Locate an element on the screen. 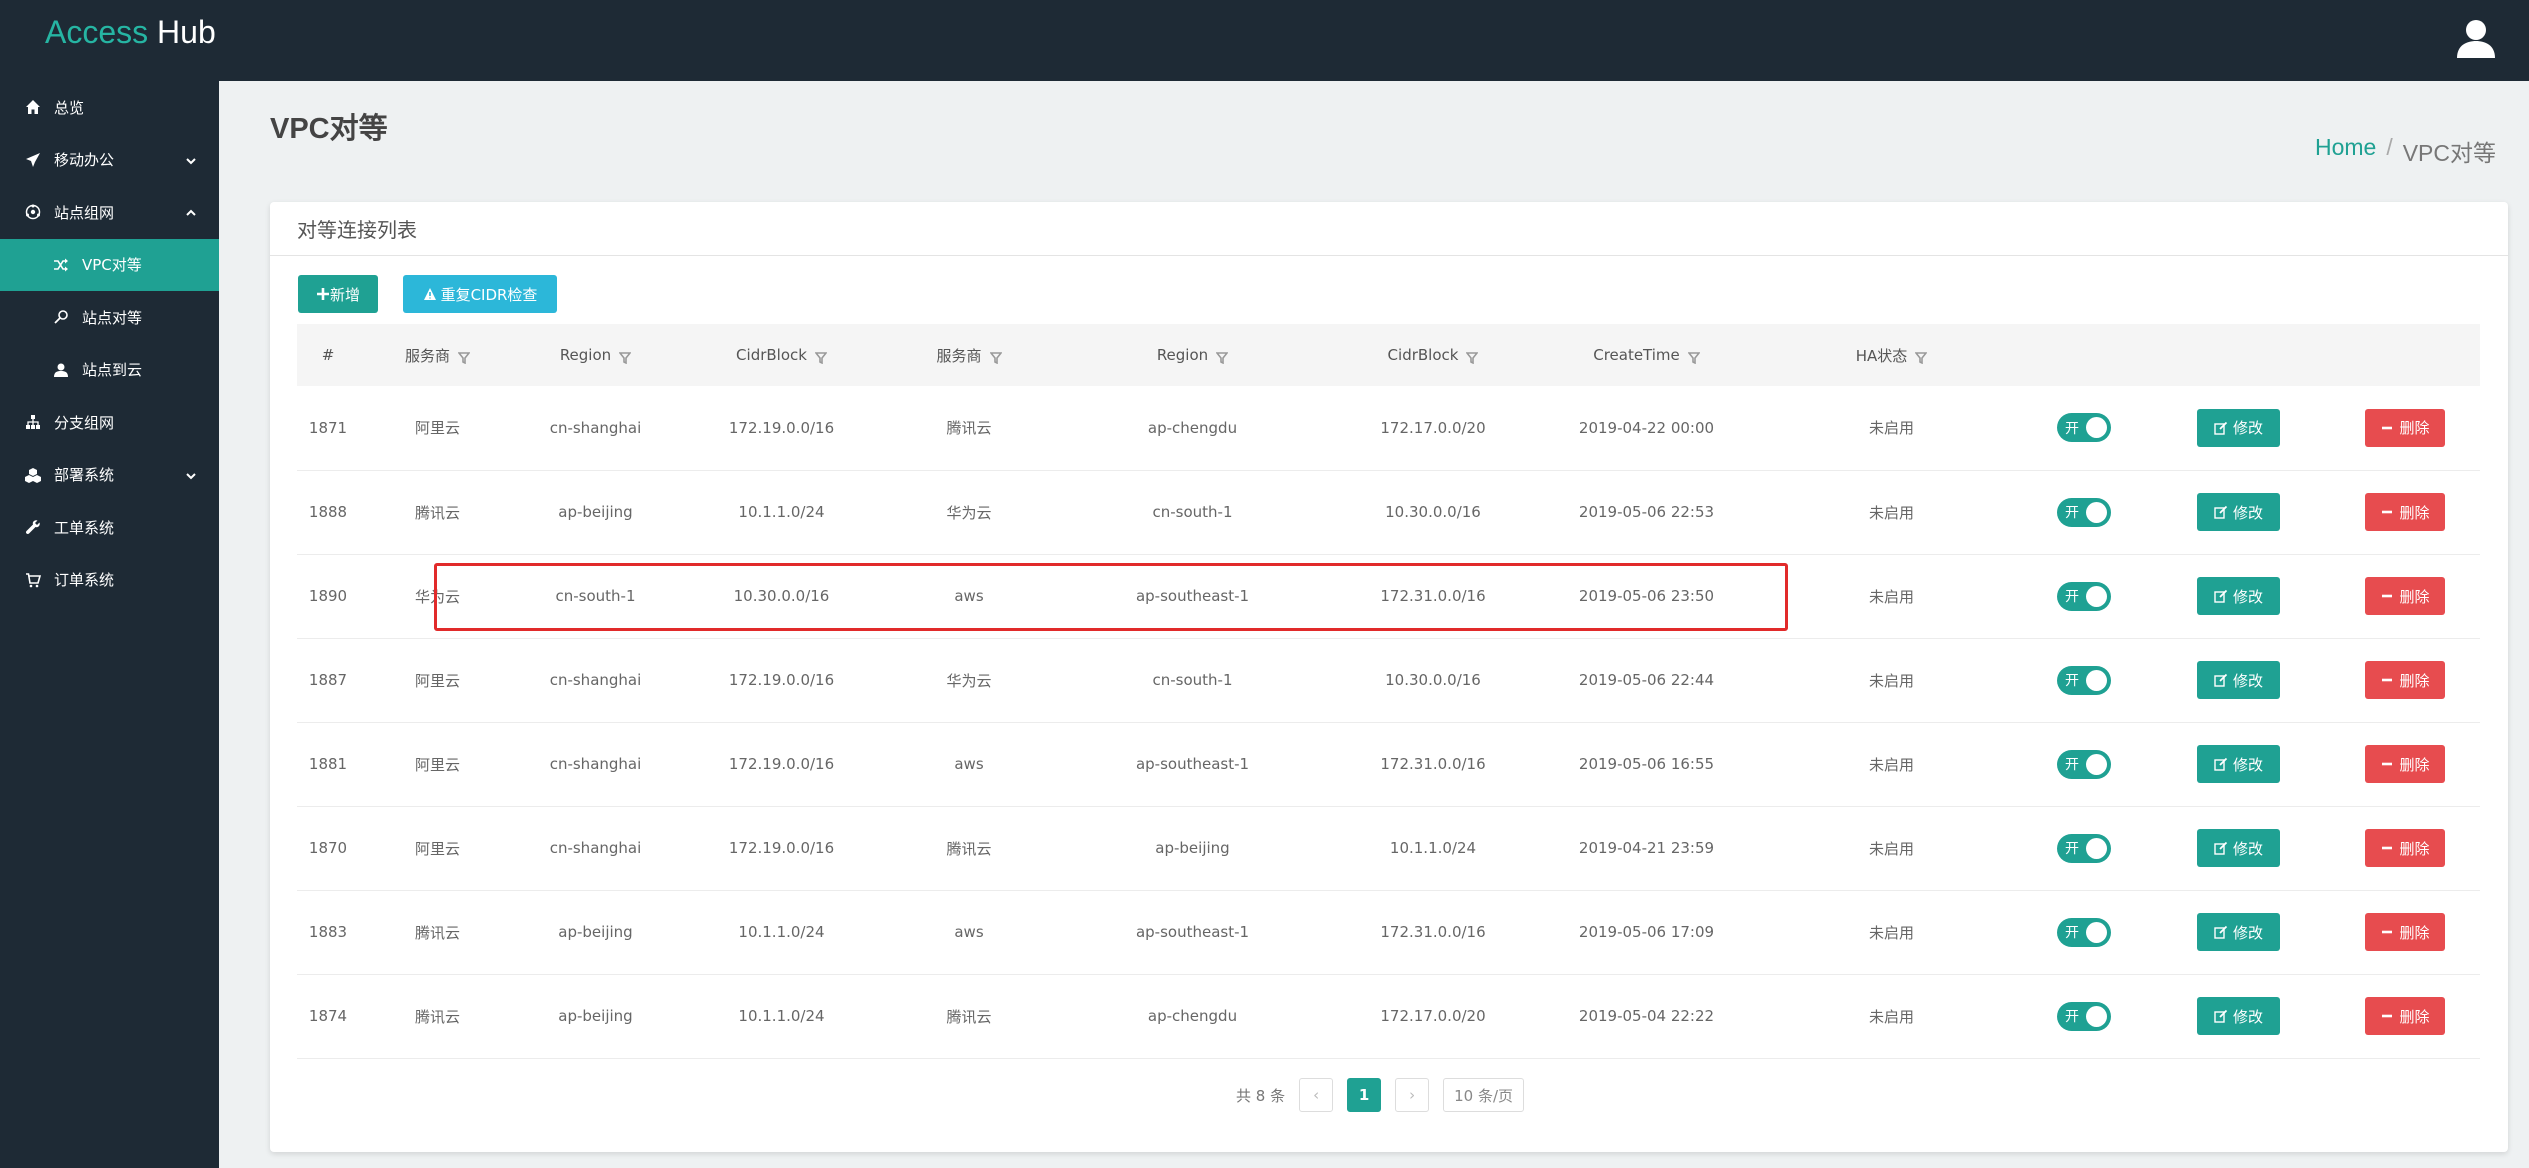 The width and height of the screenshot is (2529, 1168). sidebar-item-6: 分支组网 is located at coordinates (109, 422).